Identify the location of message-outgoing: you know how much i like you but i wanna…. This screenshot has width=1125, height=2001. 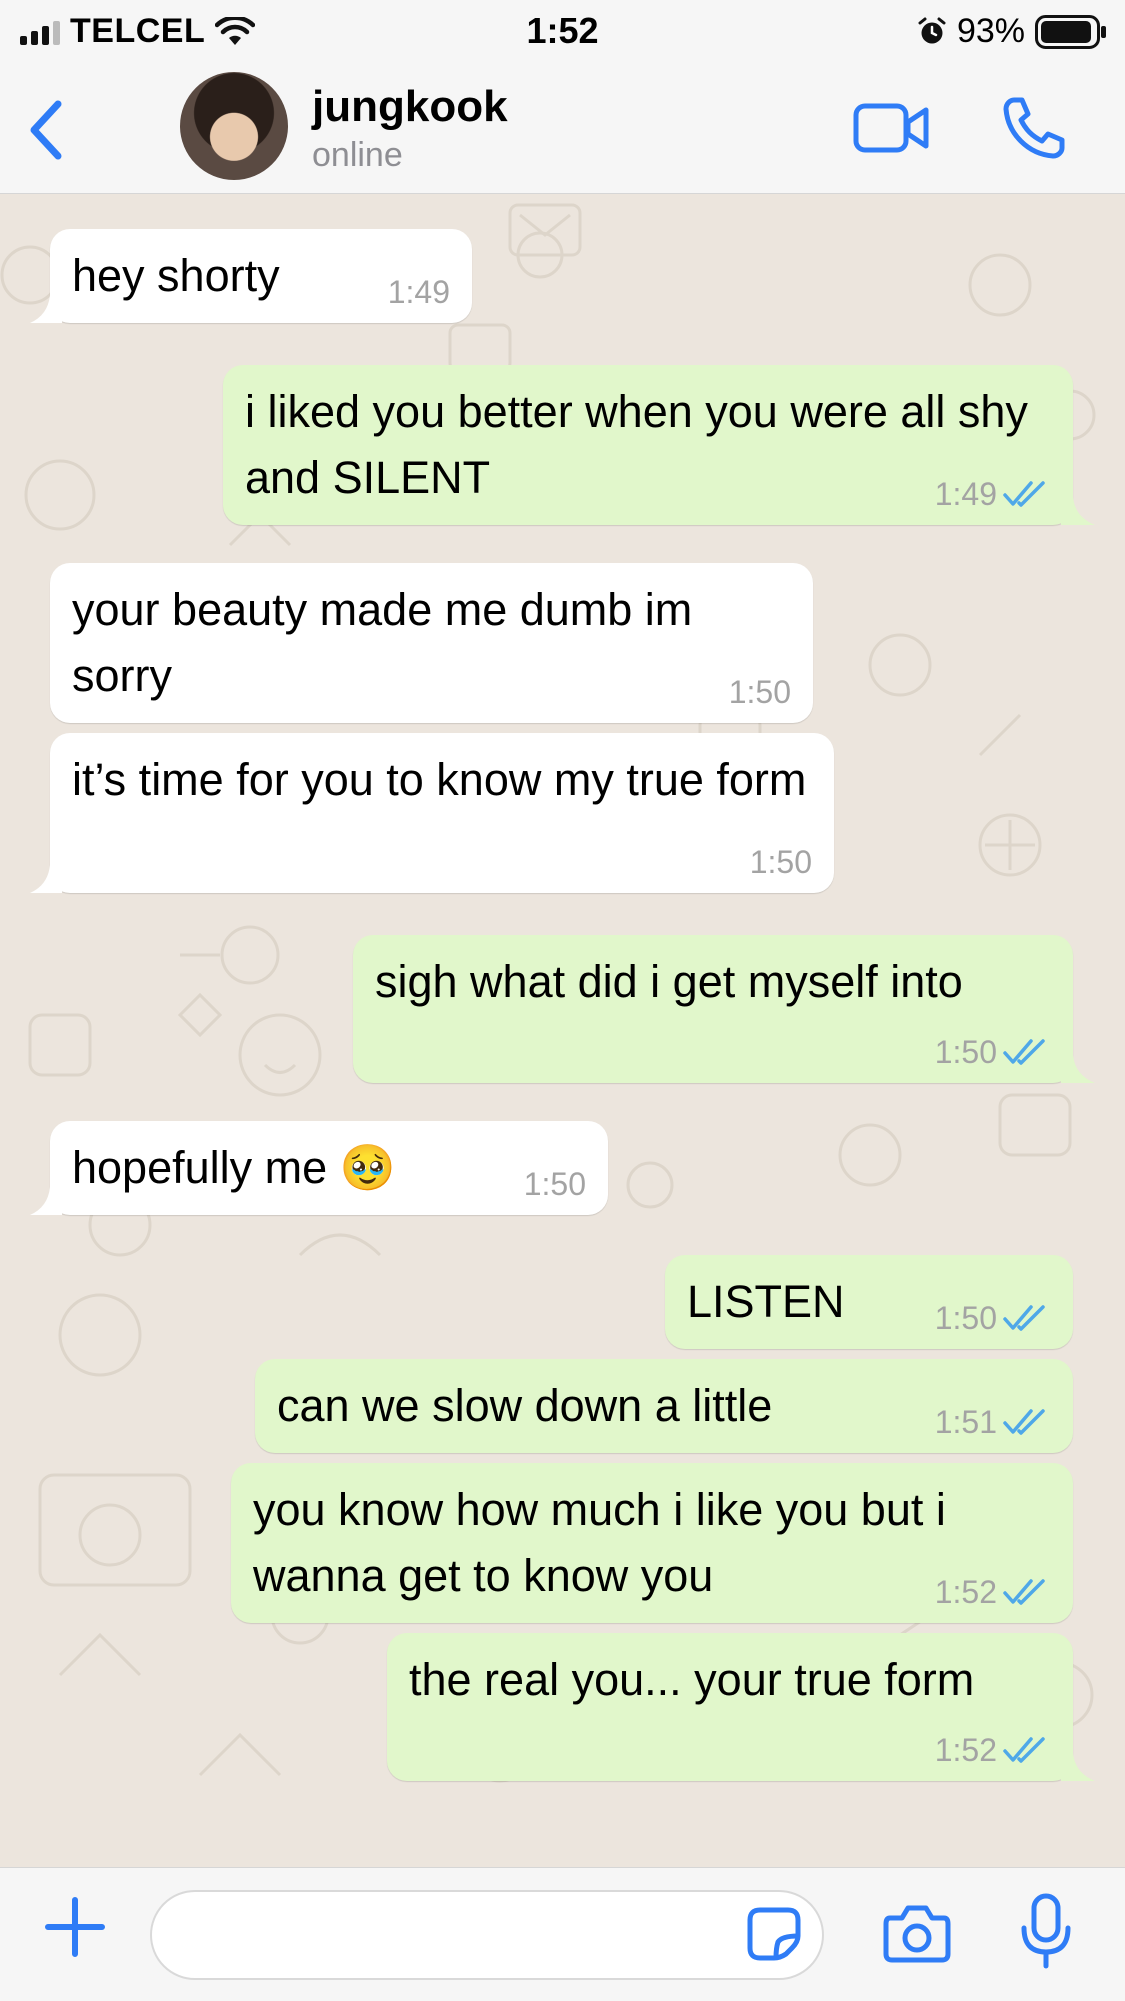
(652, 1543).